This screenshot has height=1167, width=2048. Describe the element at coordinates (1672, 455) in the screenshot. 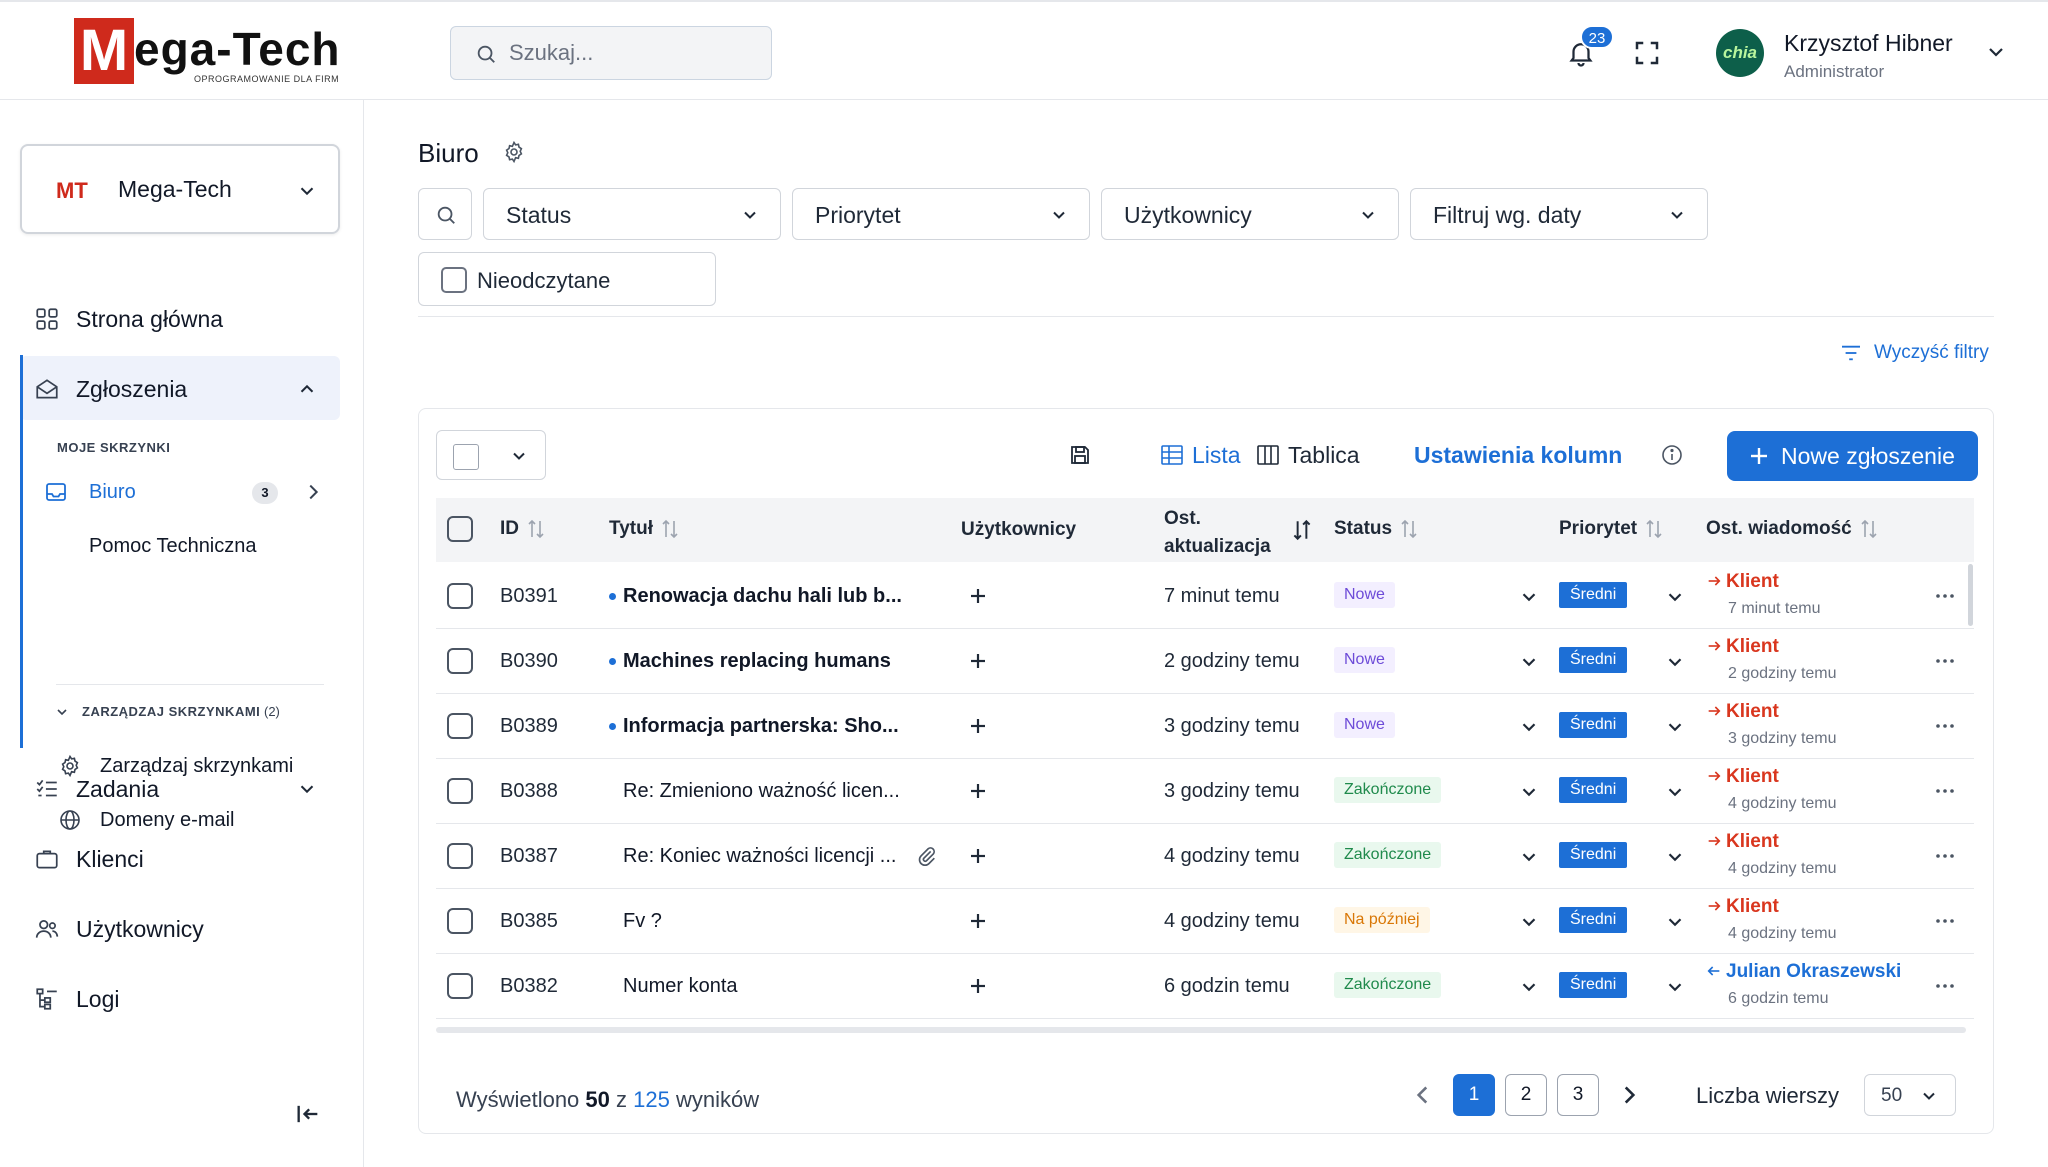

I see `info-icon` at that location.